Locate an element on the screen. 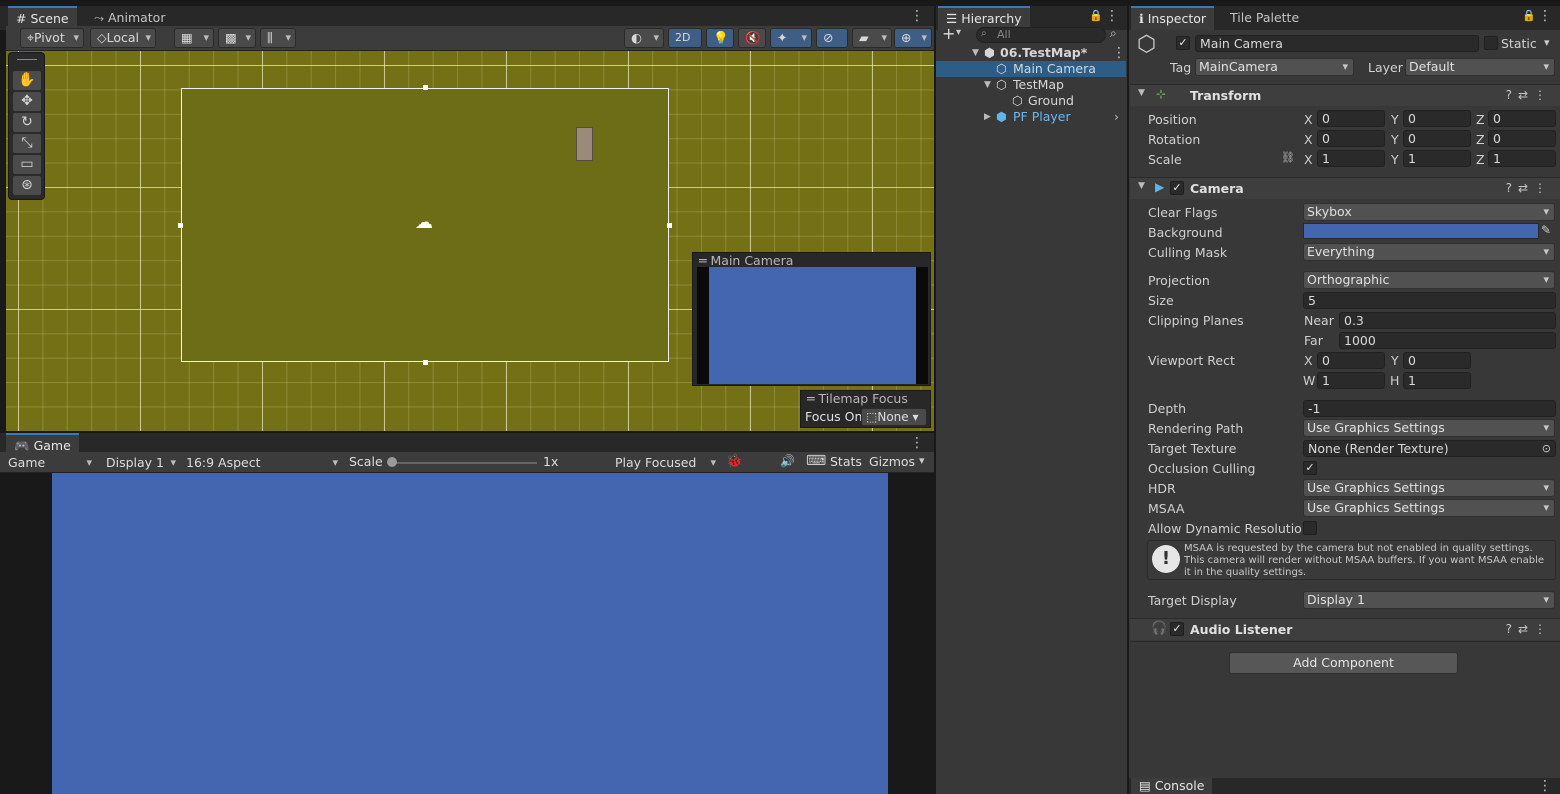 Image resolution: width=1560 pixels, height=794 pixels. occlusion-culling-checkbox: ✓ is located at coordinates (1310, 468).